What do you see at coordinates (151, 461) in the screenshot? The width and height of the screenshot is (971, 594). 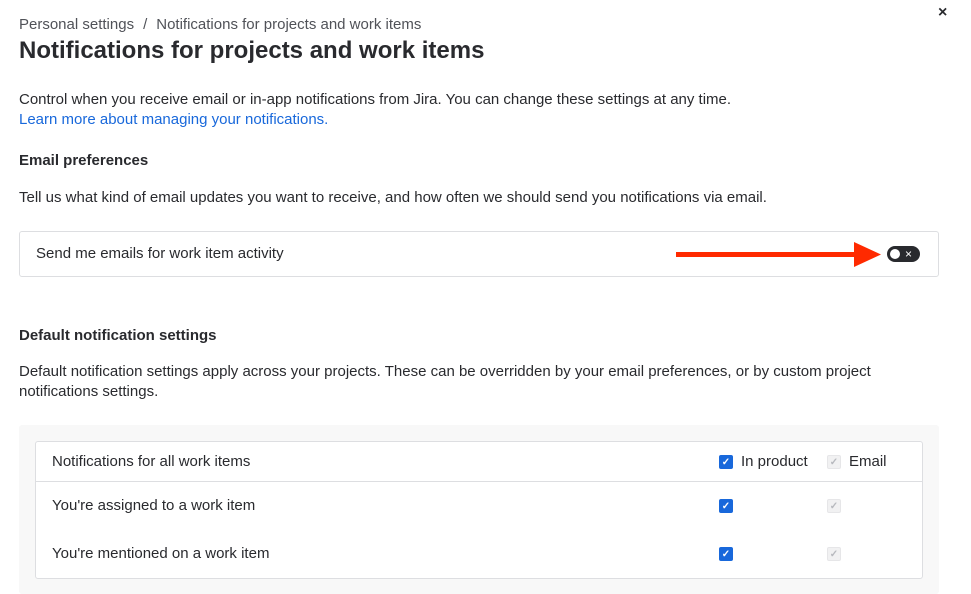 I see `table-header-label: Notifications for all work items` at bounding box center [151, 461].